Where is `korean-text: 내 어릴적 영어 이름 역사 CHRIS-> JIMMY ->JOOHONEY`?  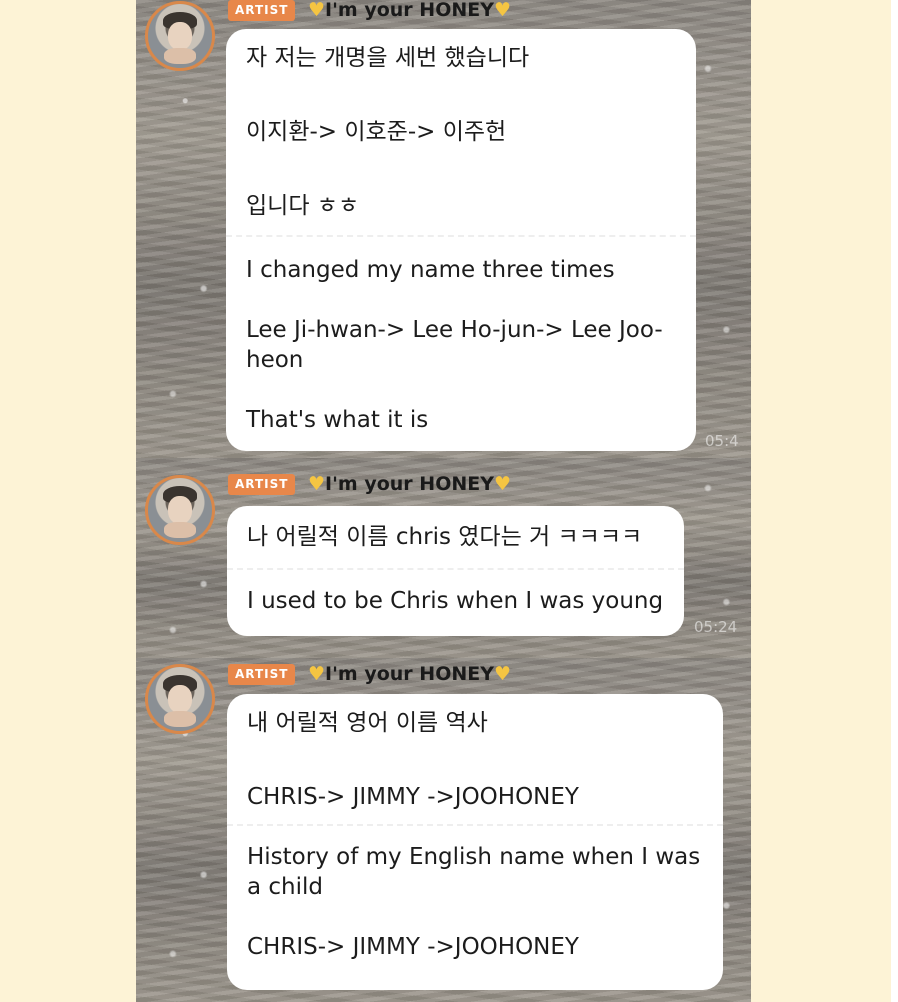 korean-text: 내 어릴적 영어 이름 역사 CHRIS-> JIMMY ->JOOHONEY is located at coordinates (413, 760).